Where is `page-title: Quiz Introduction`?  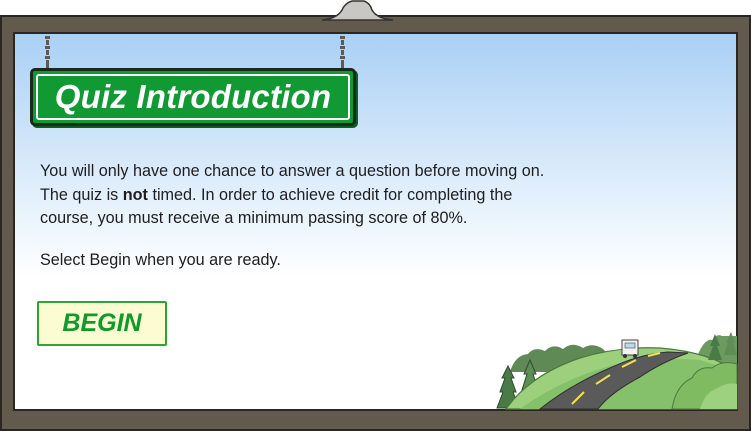 page-title: Quiz Introduction is located at coordinates (193, 96).